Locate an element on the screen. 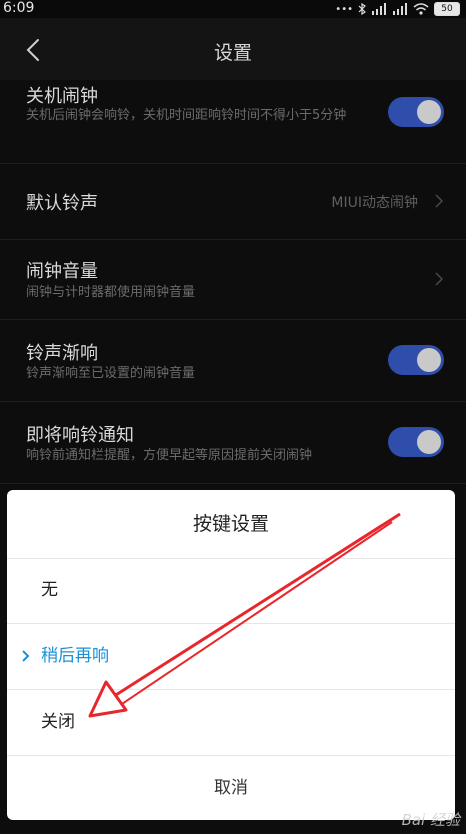  row-subtitle: 响铃前通知栏提醒，方便早起等原因提前关闭闹钟 is located at coordinates (169, 455).